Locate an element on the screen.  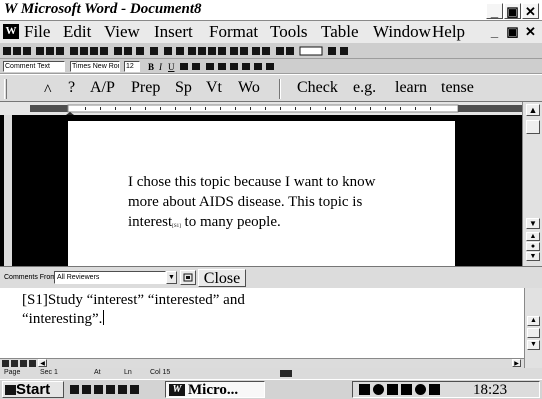
vertical-ruler is located at coordinates (8, 190).